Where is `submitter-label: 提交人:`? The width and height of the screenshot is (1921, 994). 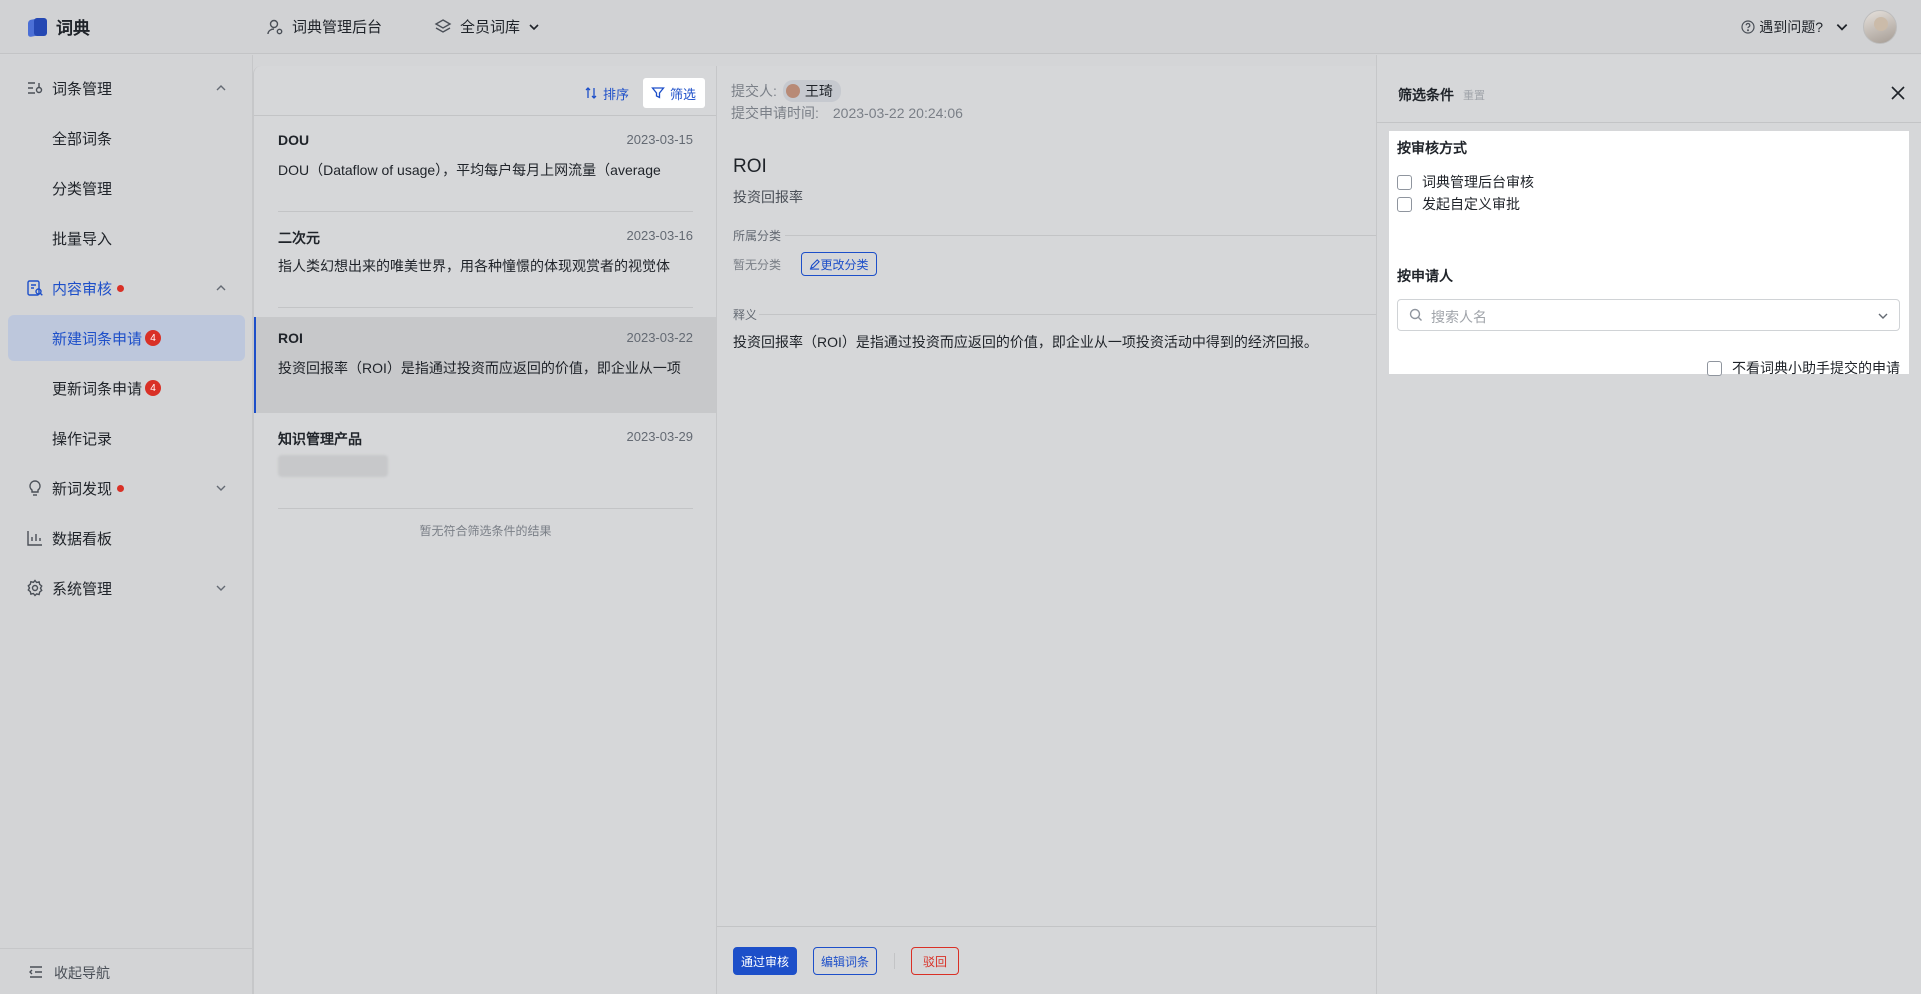 submitter-label: 提交人: is located at coordinates (754, 91).